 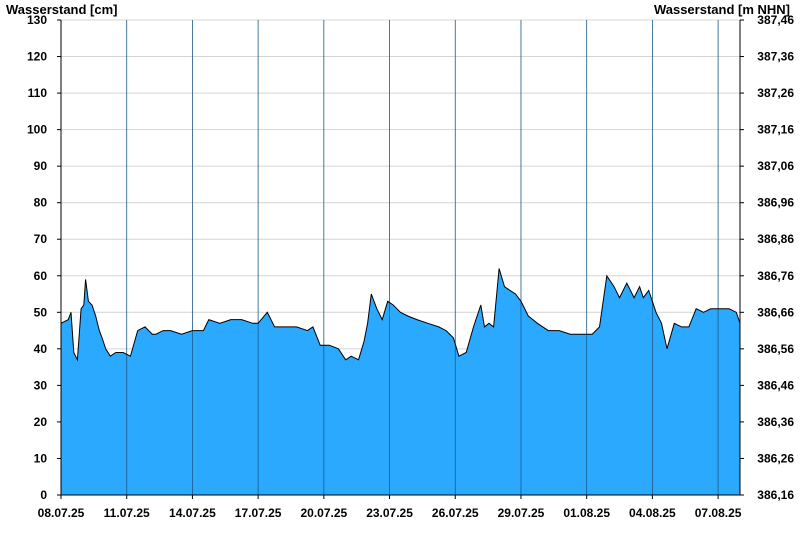 What do you see at coordinates (775, 166) in the screenshot?
I see `y-right-tick-label: 387,06` at bounding box center [775, 166].